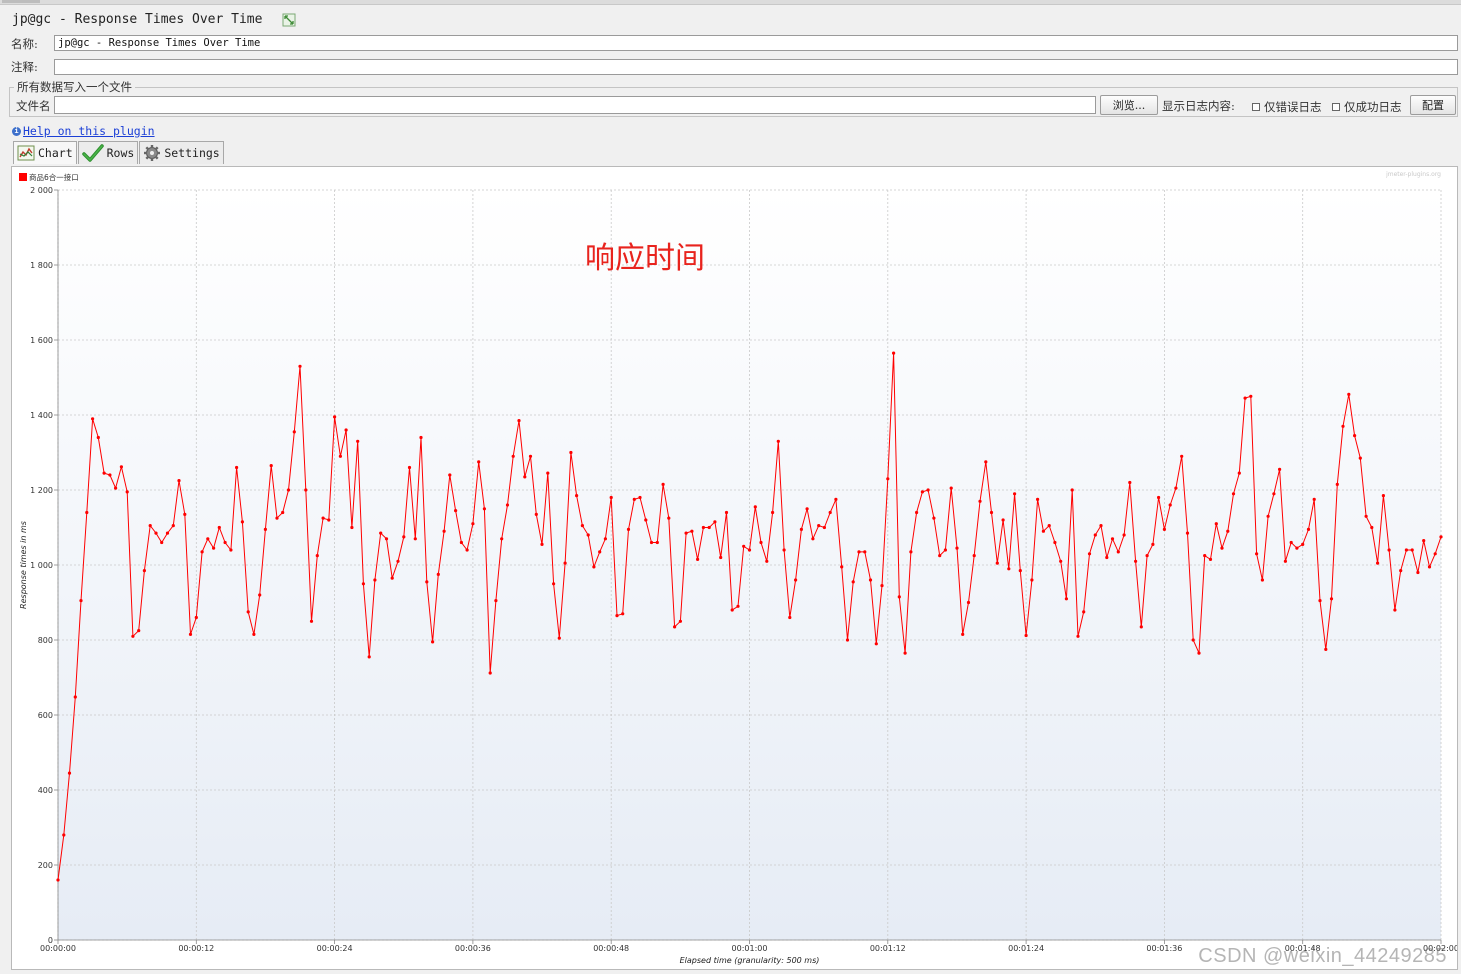 Image resolution: width=1461 pixels, height=974 pixels. I want to click on tab-settings-label: Settings, so click(192, 153).